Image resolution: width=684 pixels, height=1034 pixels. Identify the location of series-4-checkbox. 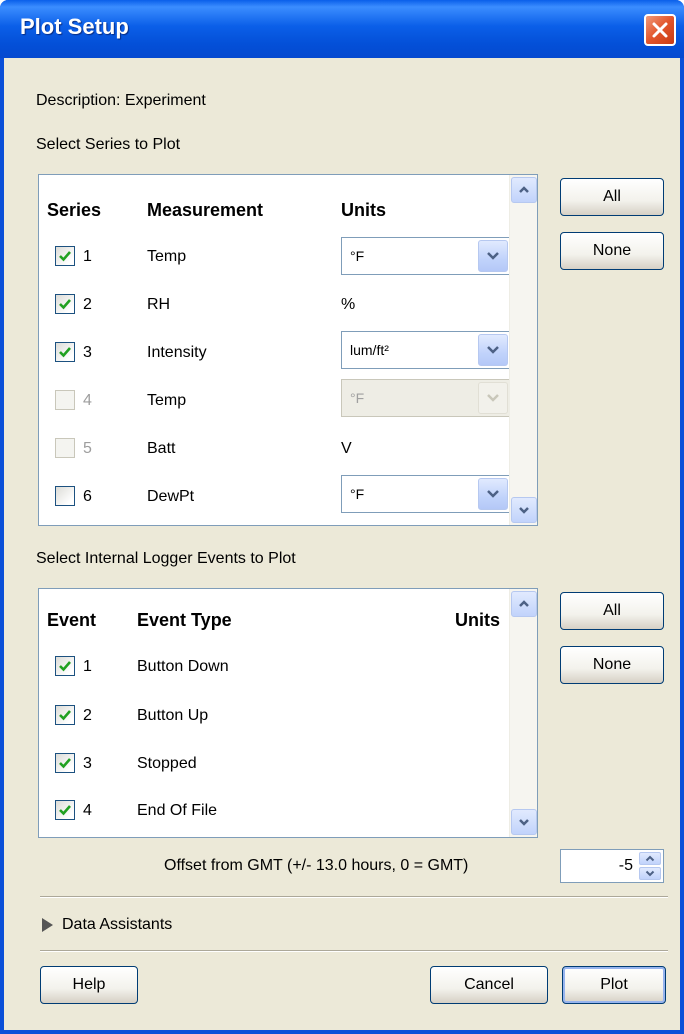
(65, 400).